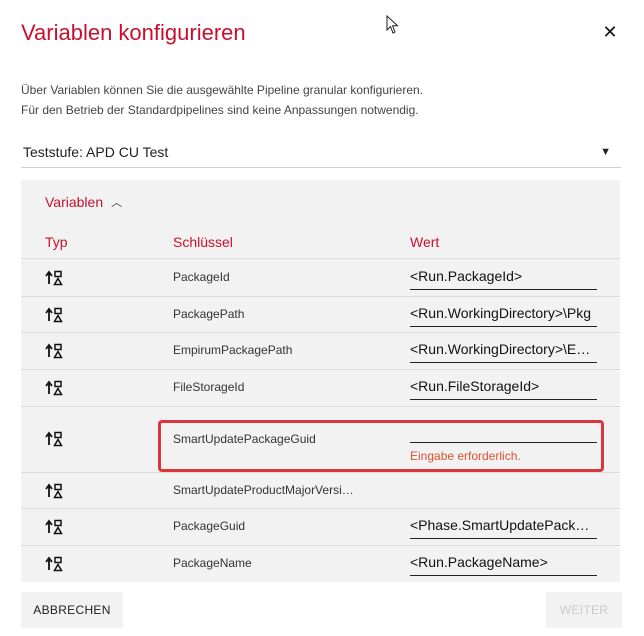  I want to click on variable-key: PackagePath, so click(209, 314).